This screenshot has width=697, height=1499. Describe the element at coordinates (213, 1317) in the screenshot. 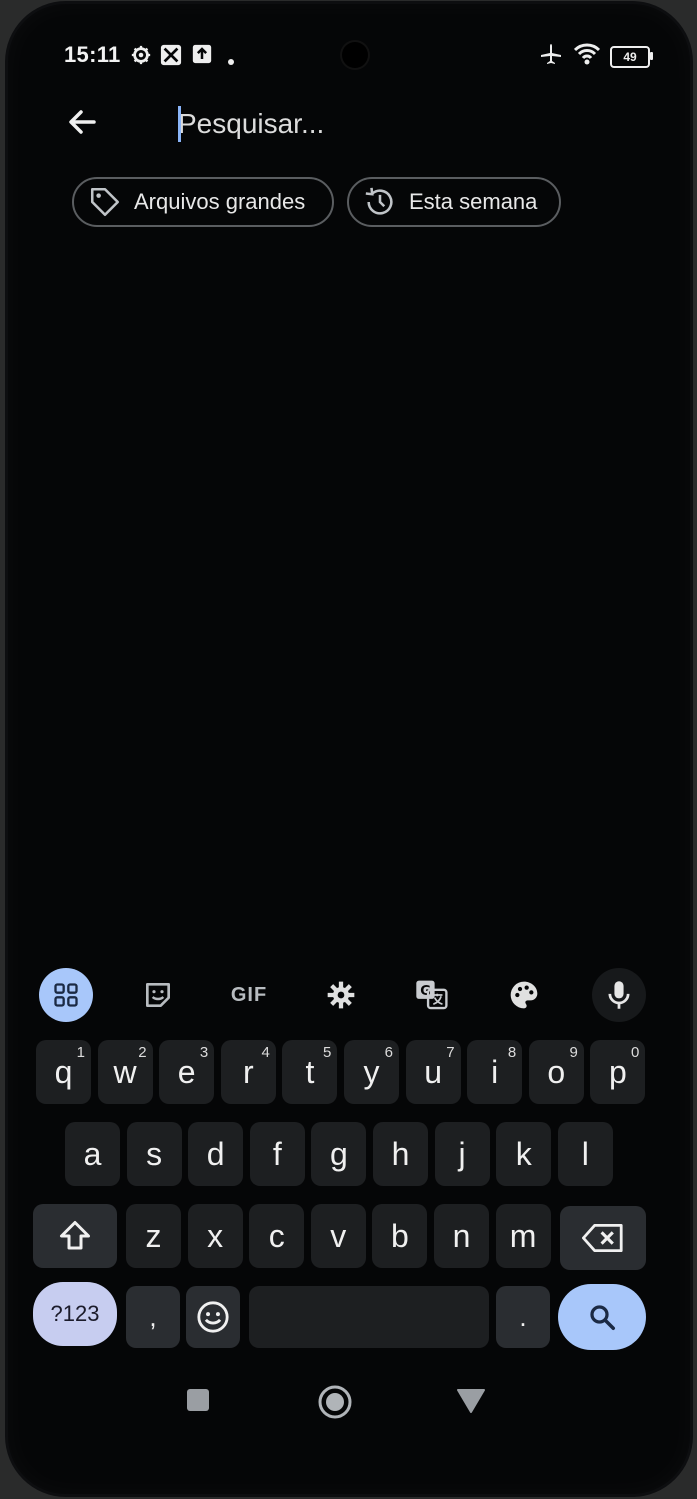

I see `emoji-key` at that location.